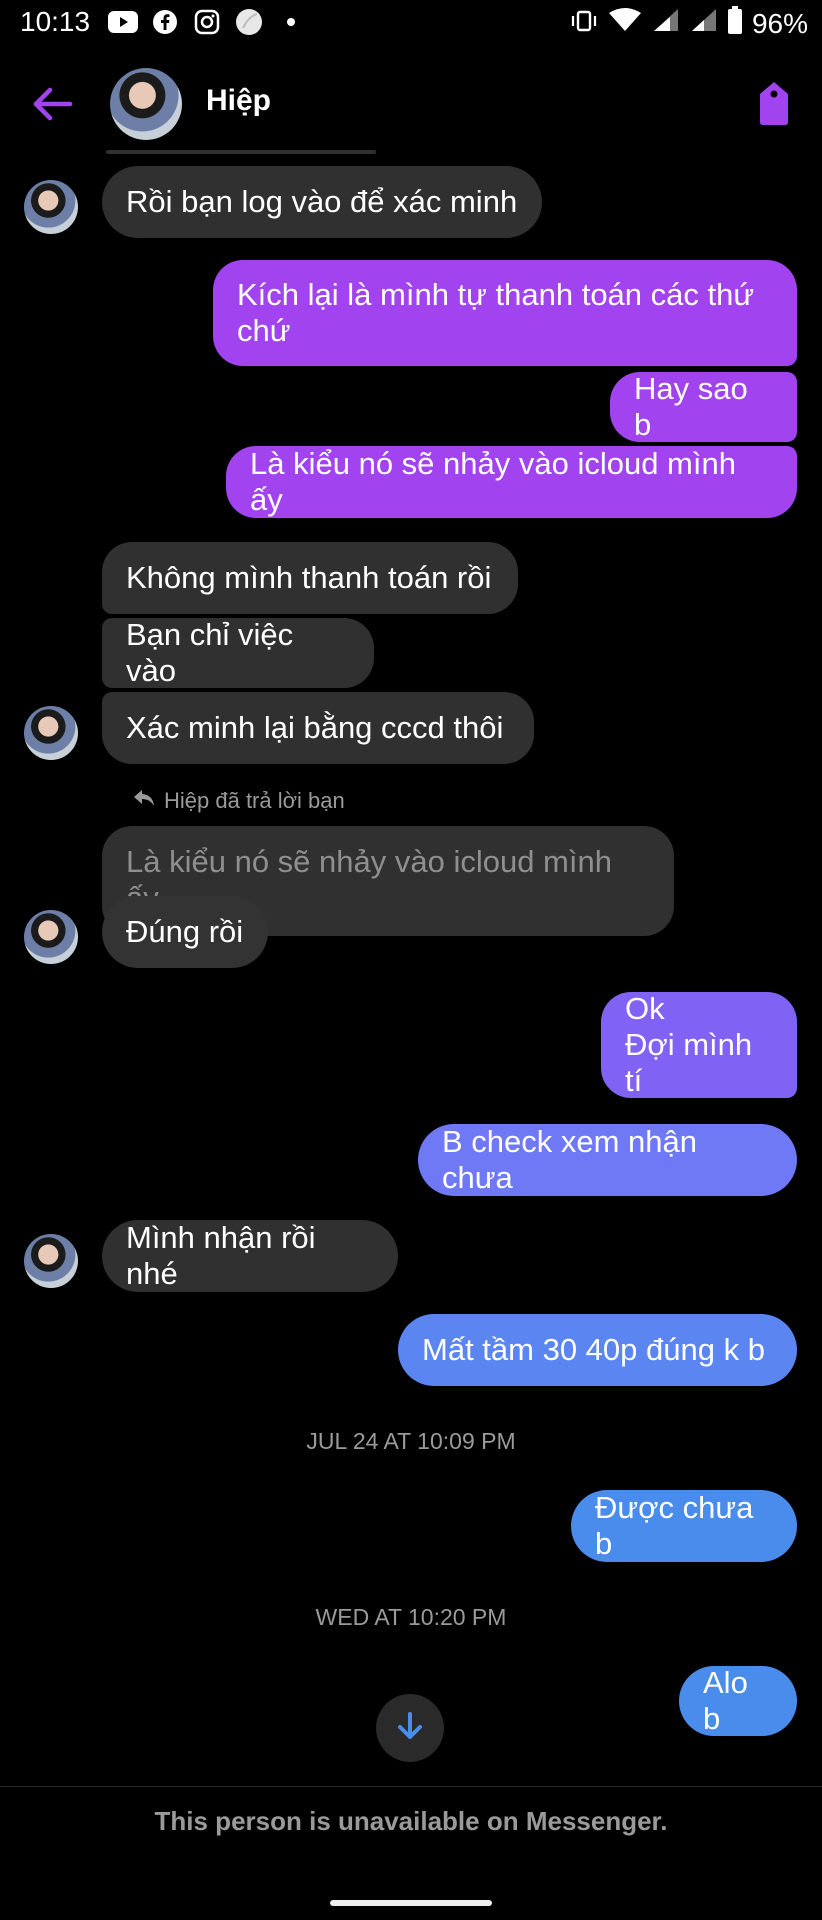  I want to click on status-app-icons, so click(207, 22).